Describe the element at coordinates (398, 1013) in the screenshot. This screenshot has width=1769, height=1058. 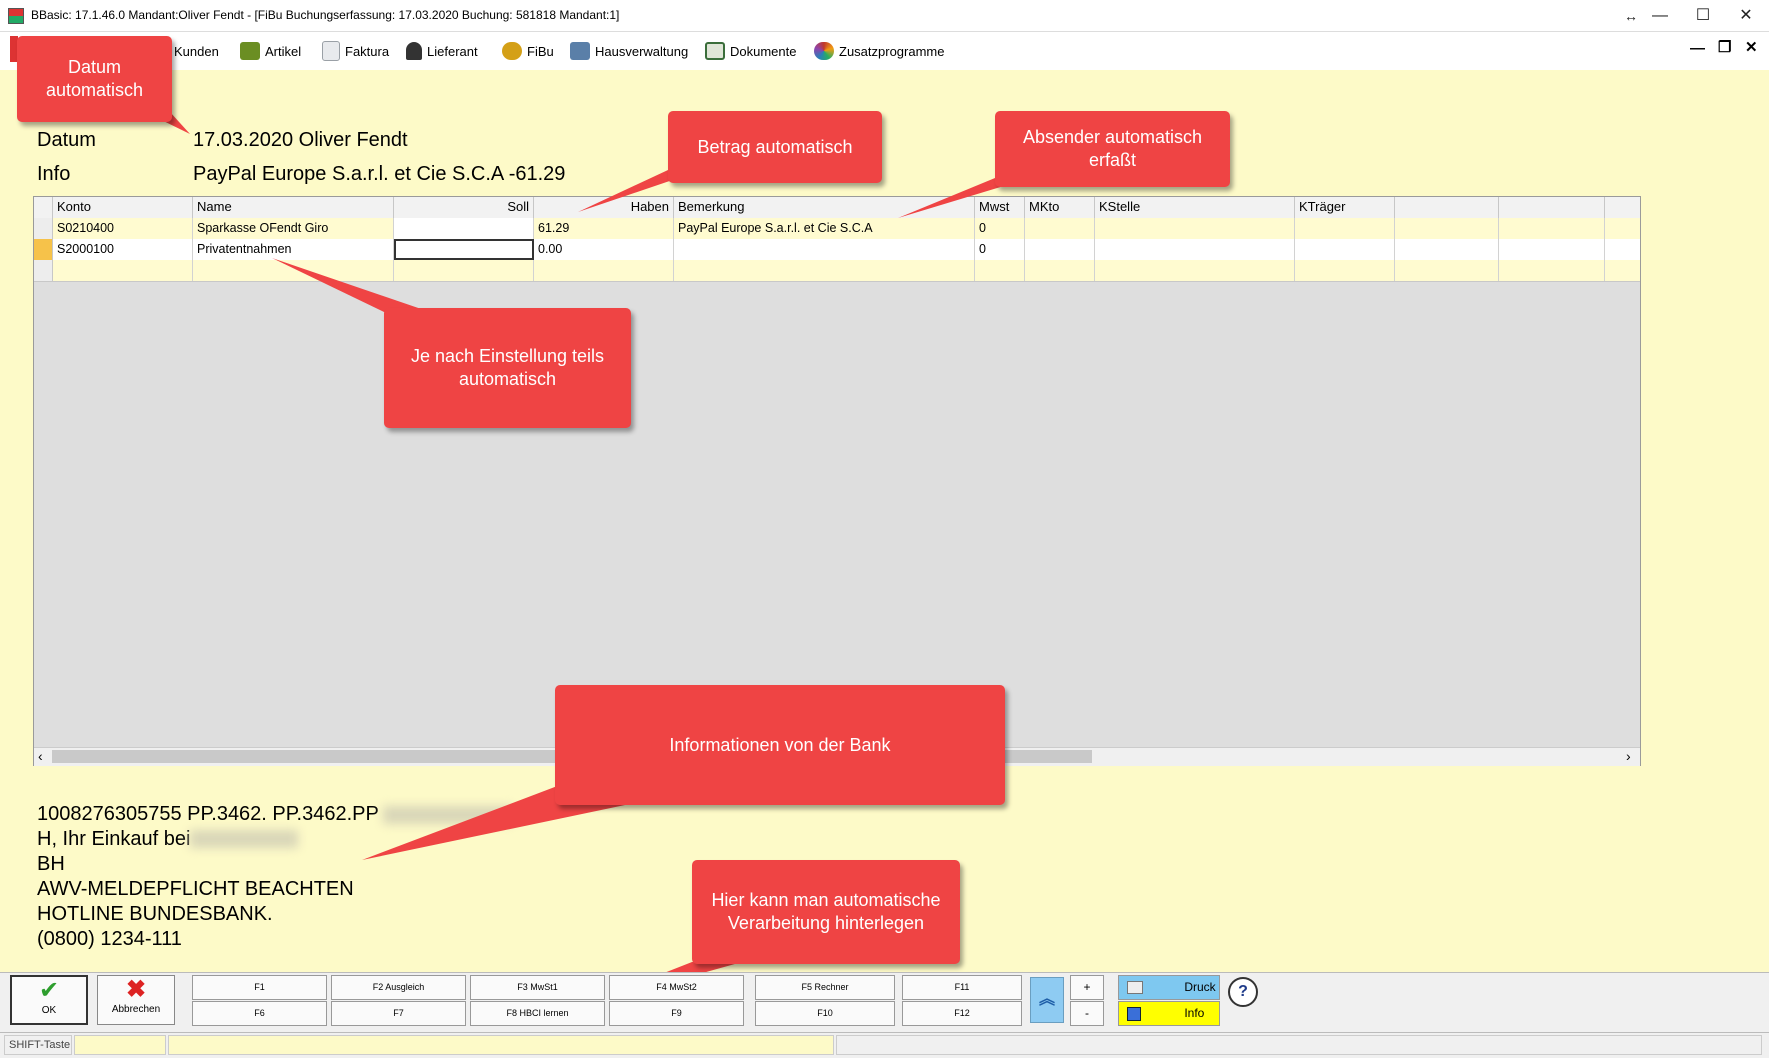
I see `f7-button: F7` at that location.